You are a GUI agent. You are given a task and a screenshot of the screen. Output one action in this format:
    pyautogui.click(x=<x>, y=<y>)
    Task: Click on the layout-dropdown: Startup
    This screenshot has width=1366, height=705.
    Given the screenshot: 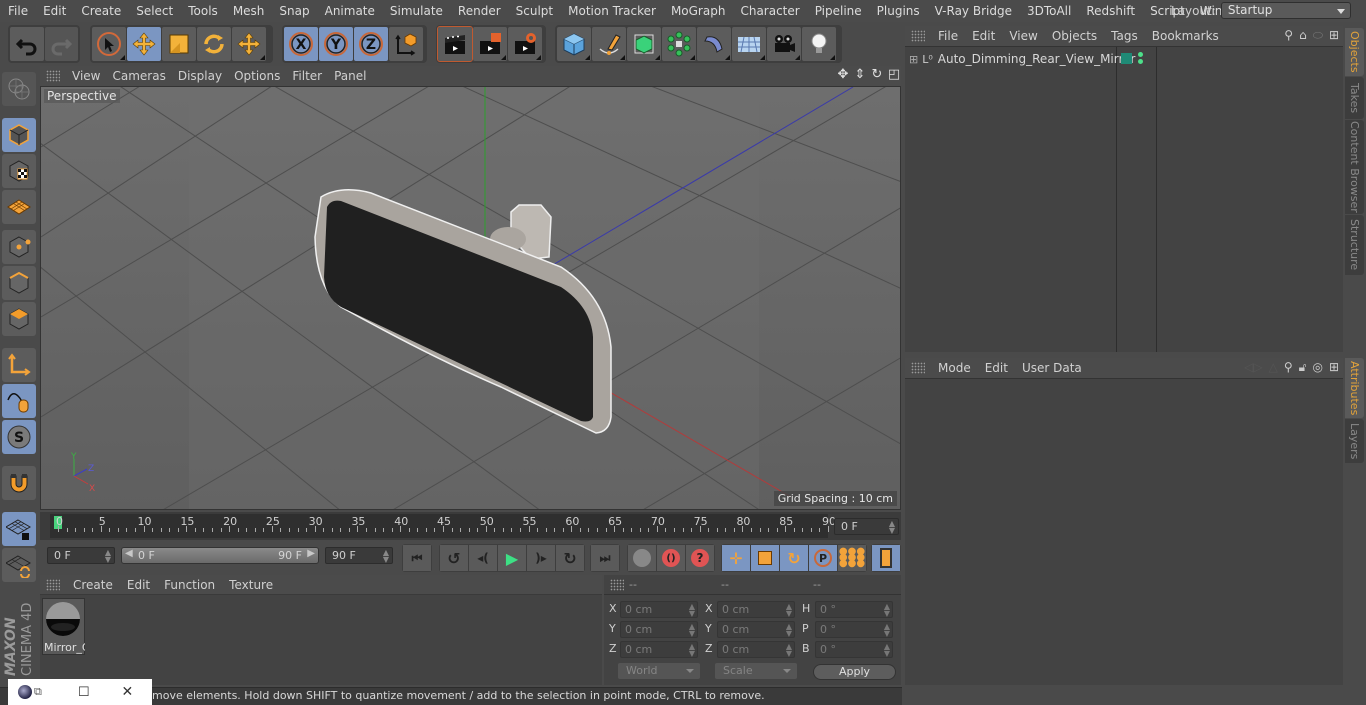 What is the action you would take?
    pyautogui.click(x=1285, y=10)
    